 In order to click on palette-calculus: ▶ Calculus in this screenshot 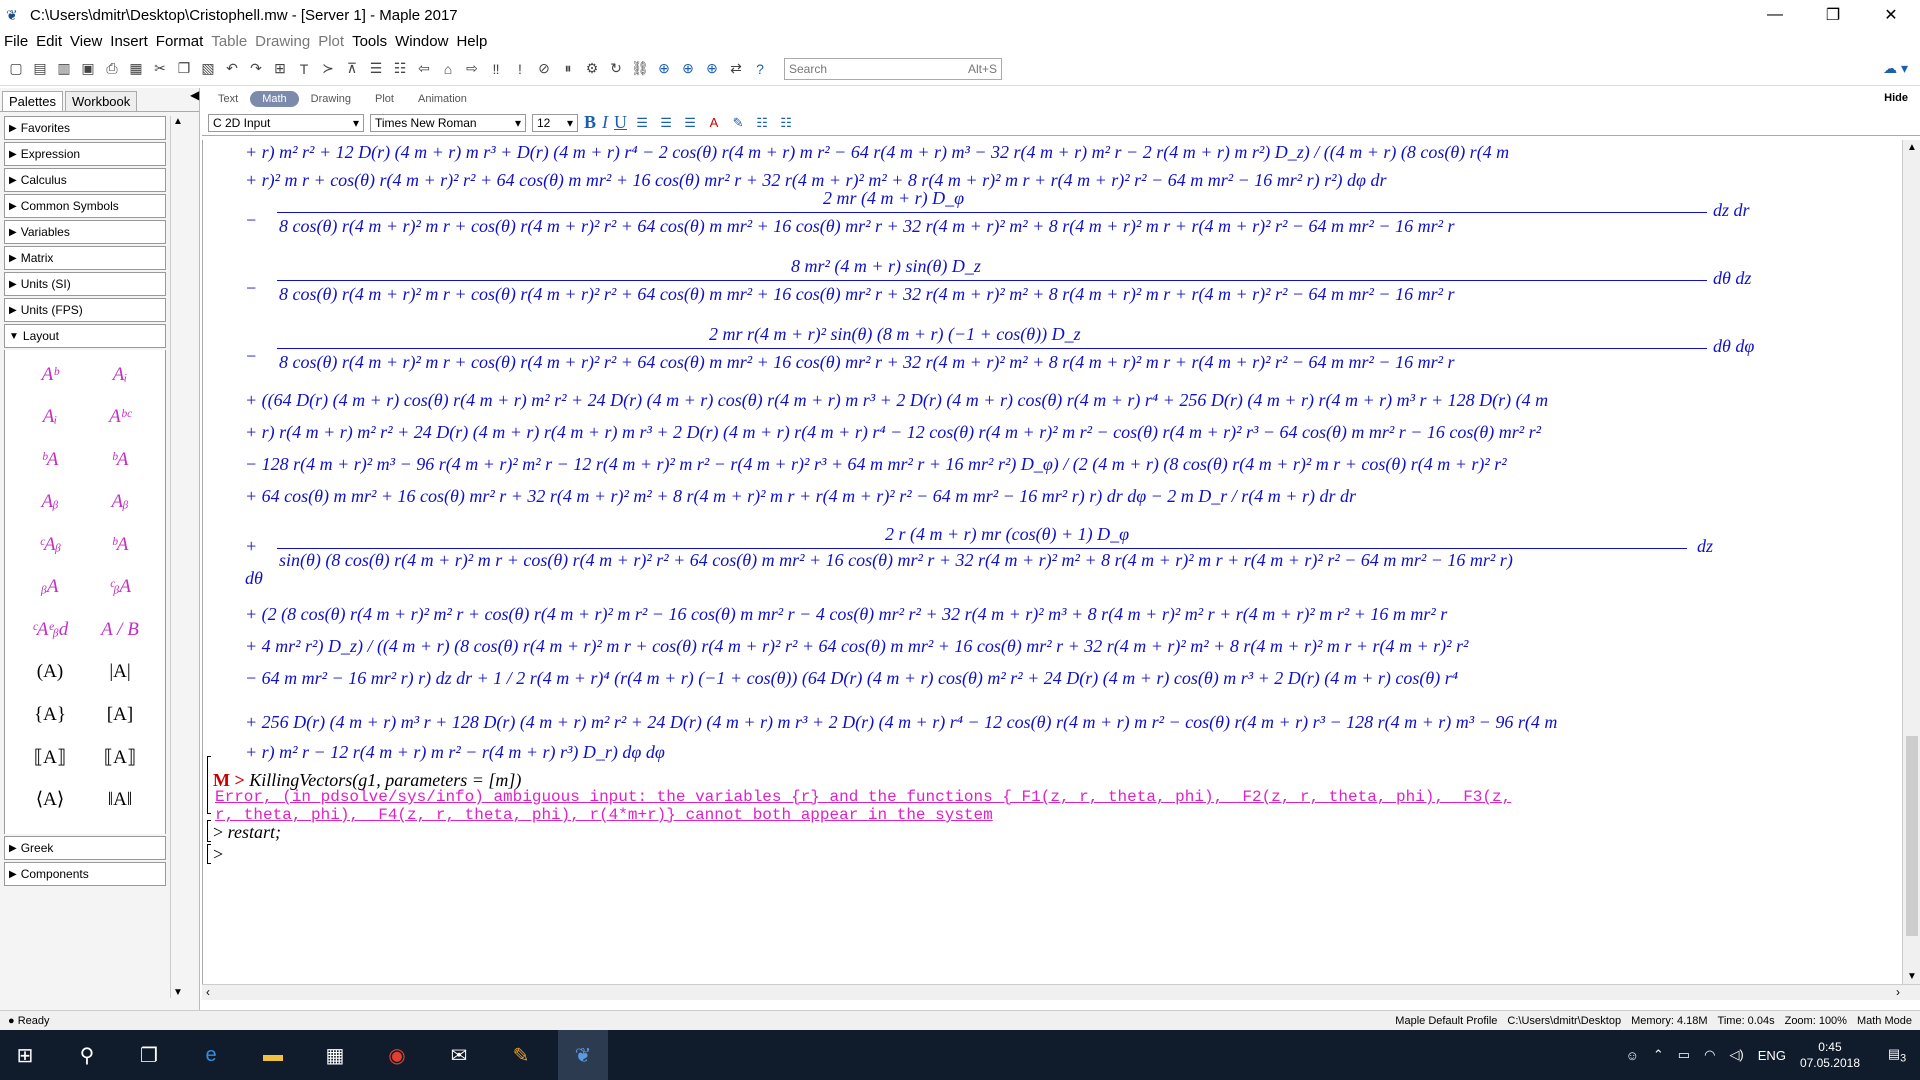, I will do `click(85, 180)`.